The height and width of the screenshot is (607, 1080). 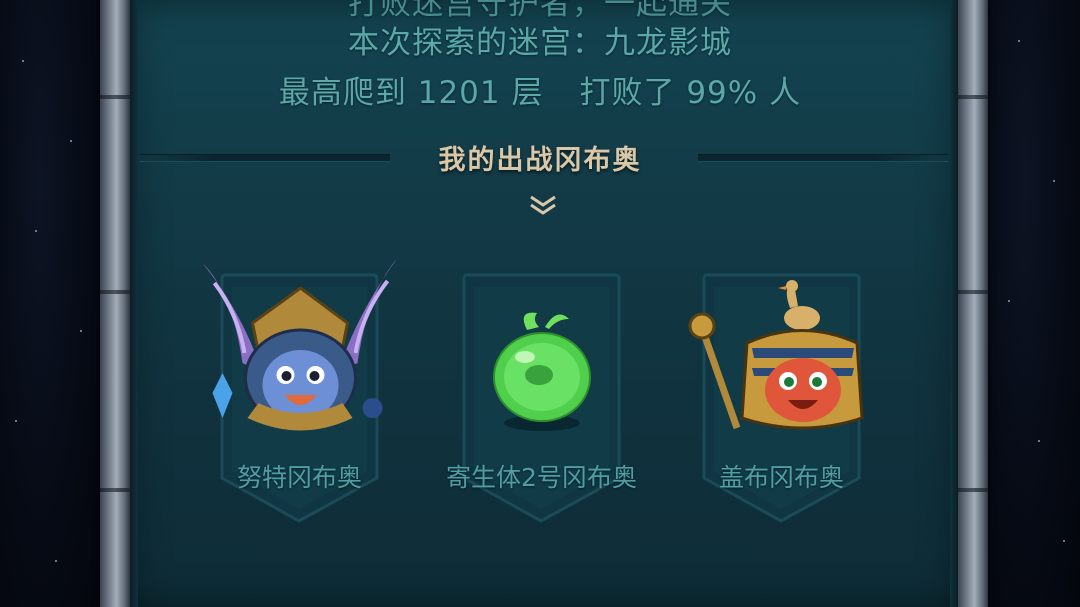 I want to click on hero-card-parasite: 寄生体2号冈布奥, so click(x=541, y=399).